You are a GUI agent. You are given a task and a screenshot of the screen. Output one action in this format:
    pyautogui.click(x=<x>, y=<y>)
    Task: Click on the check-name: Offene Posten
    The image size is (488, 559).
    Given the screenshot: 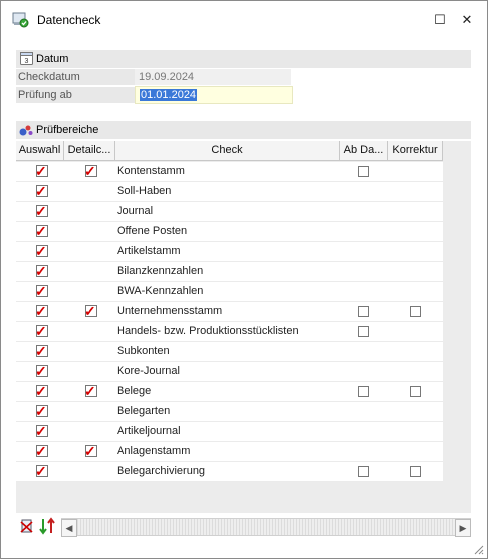 What is the action you would take?
    pyautogui.click(x=152, y=231)
    